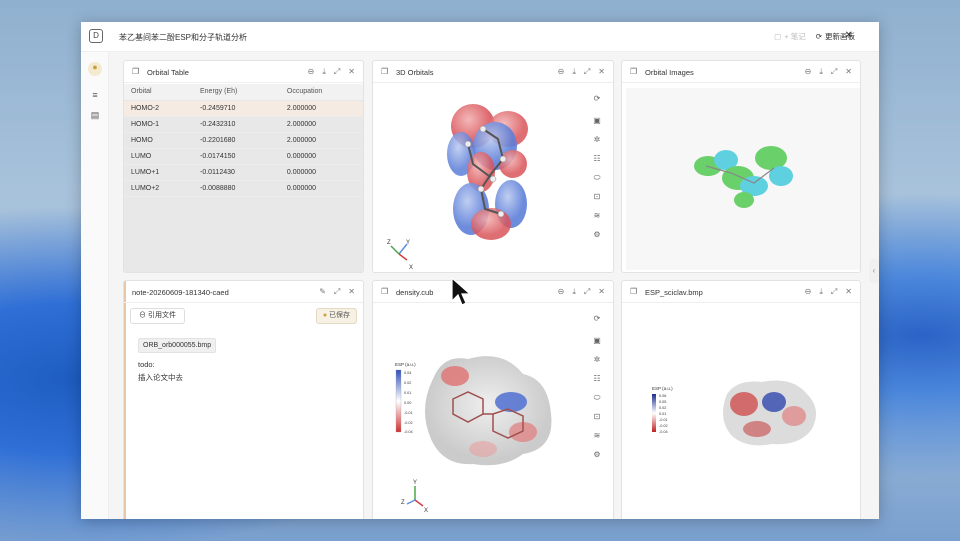  What do you see at coordinates (243, 124) in the screenshot?
I see `table-row: HOMO-1 -0.2432310 2.000000` at bounding box center [243, 124].